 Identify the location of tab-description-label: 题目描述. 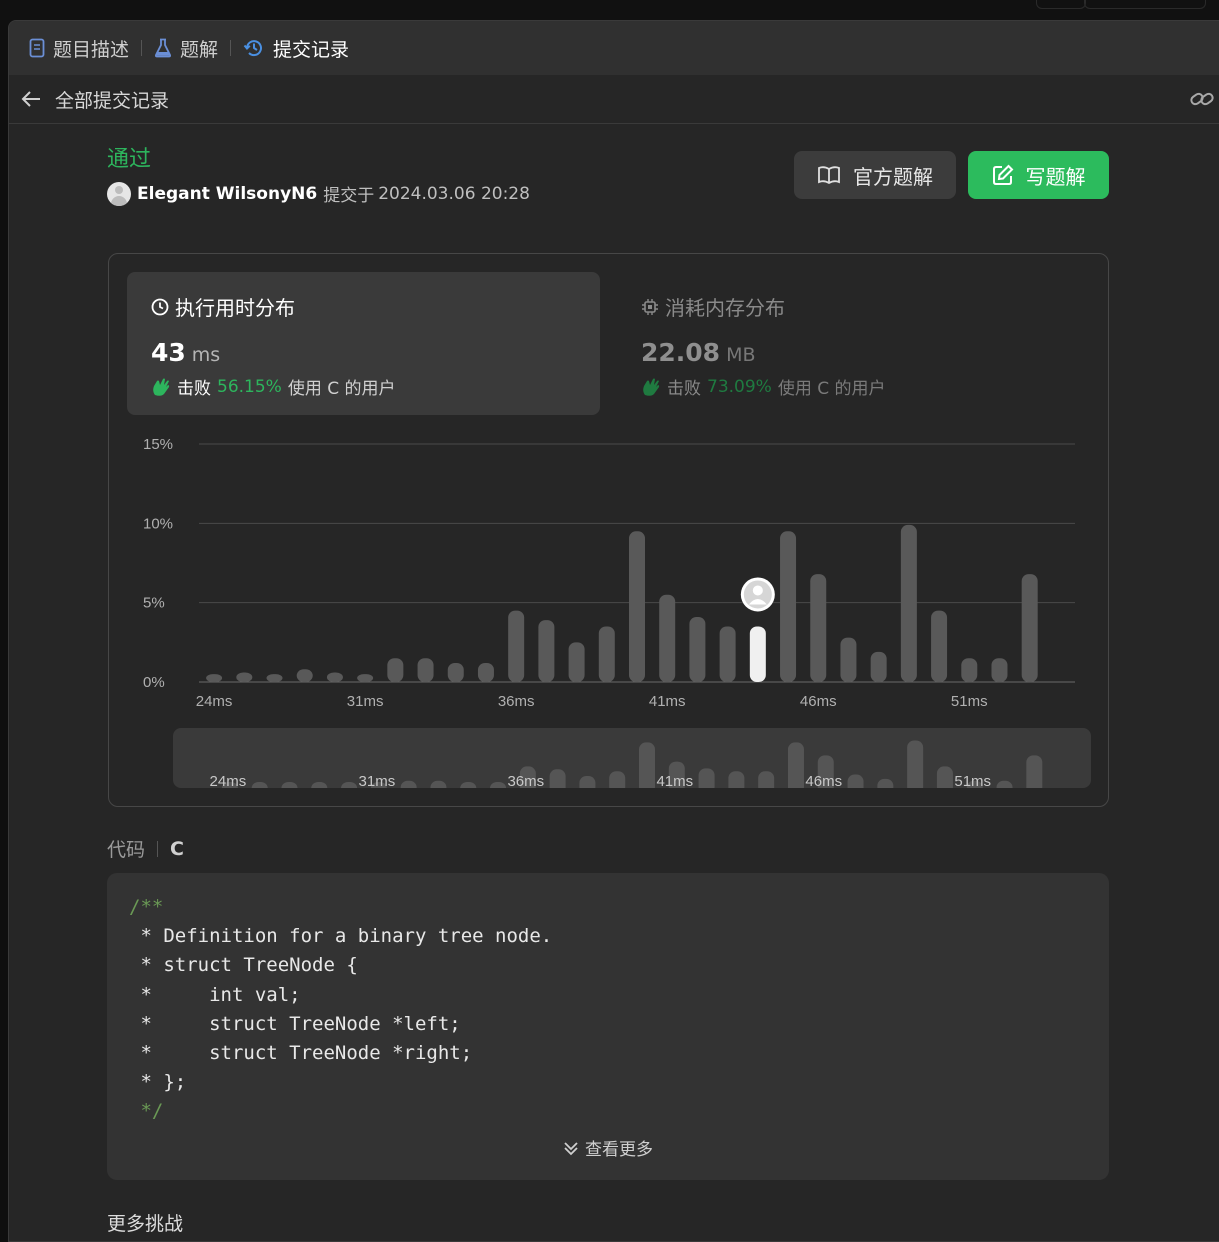
(91, 49).